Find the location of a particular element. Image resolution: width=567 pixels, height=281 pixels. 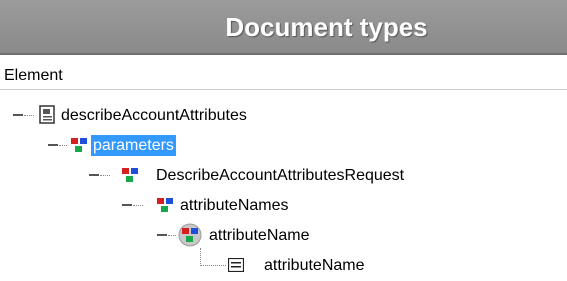

tree-item-label: DescribeAccountAttributesRequest is located at coordinates (280, 175).